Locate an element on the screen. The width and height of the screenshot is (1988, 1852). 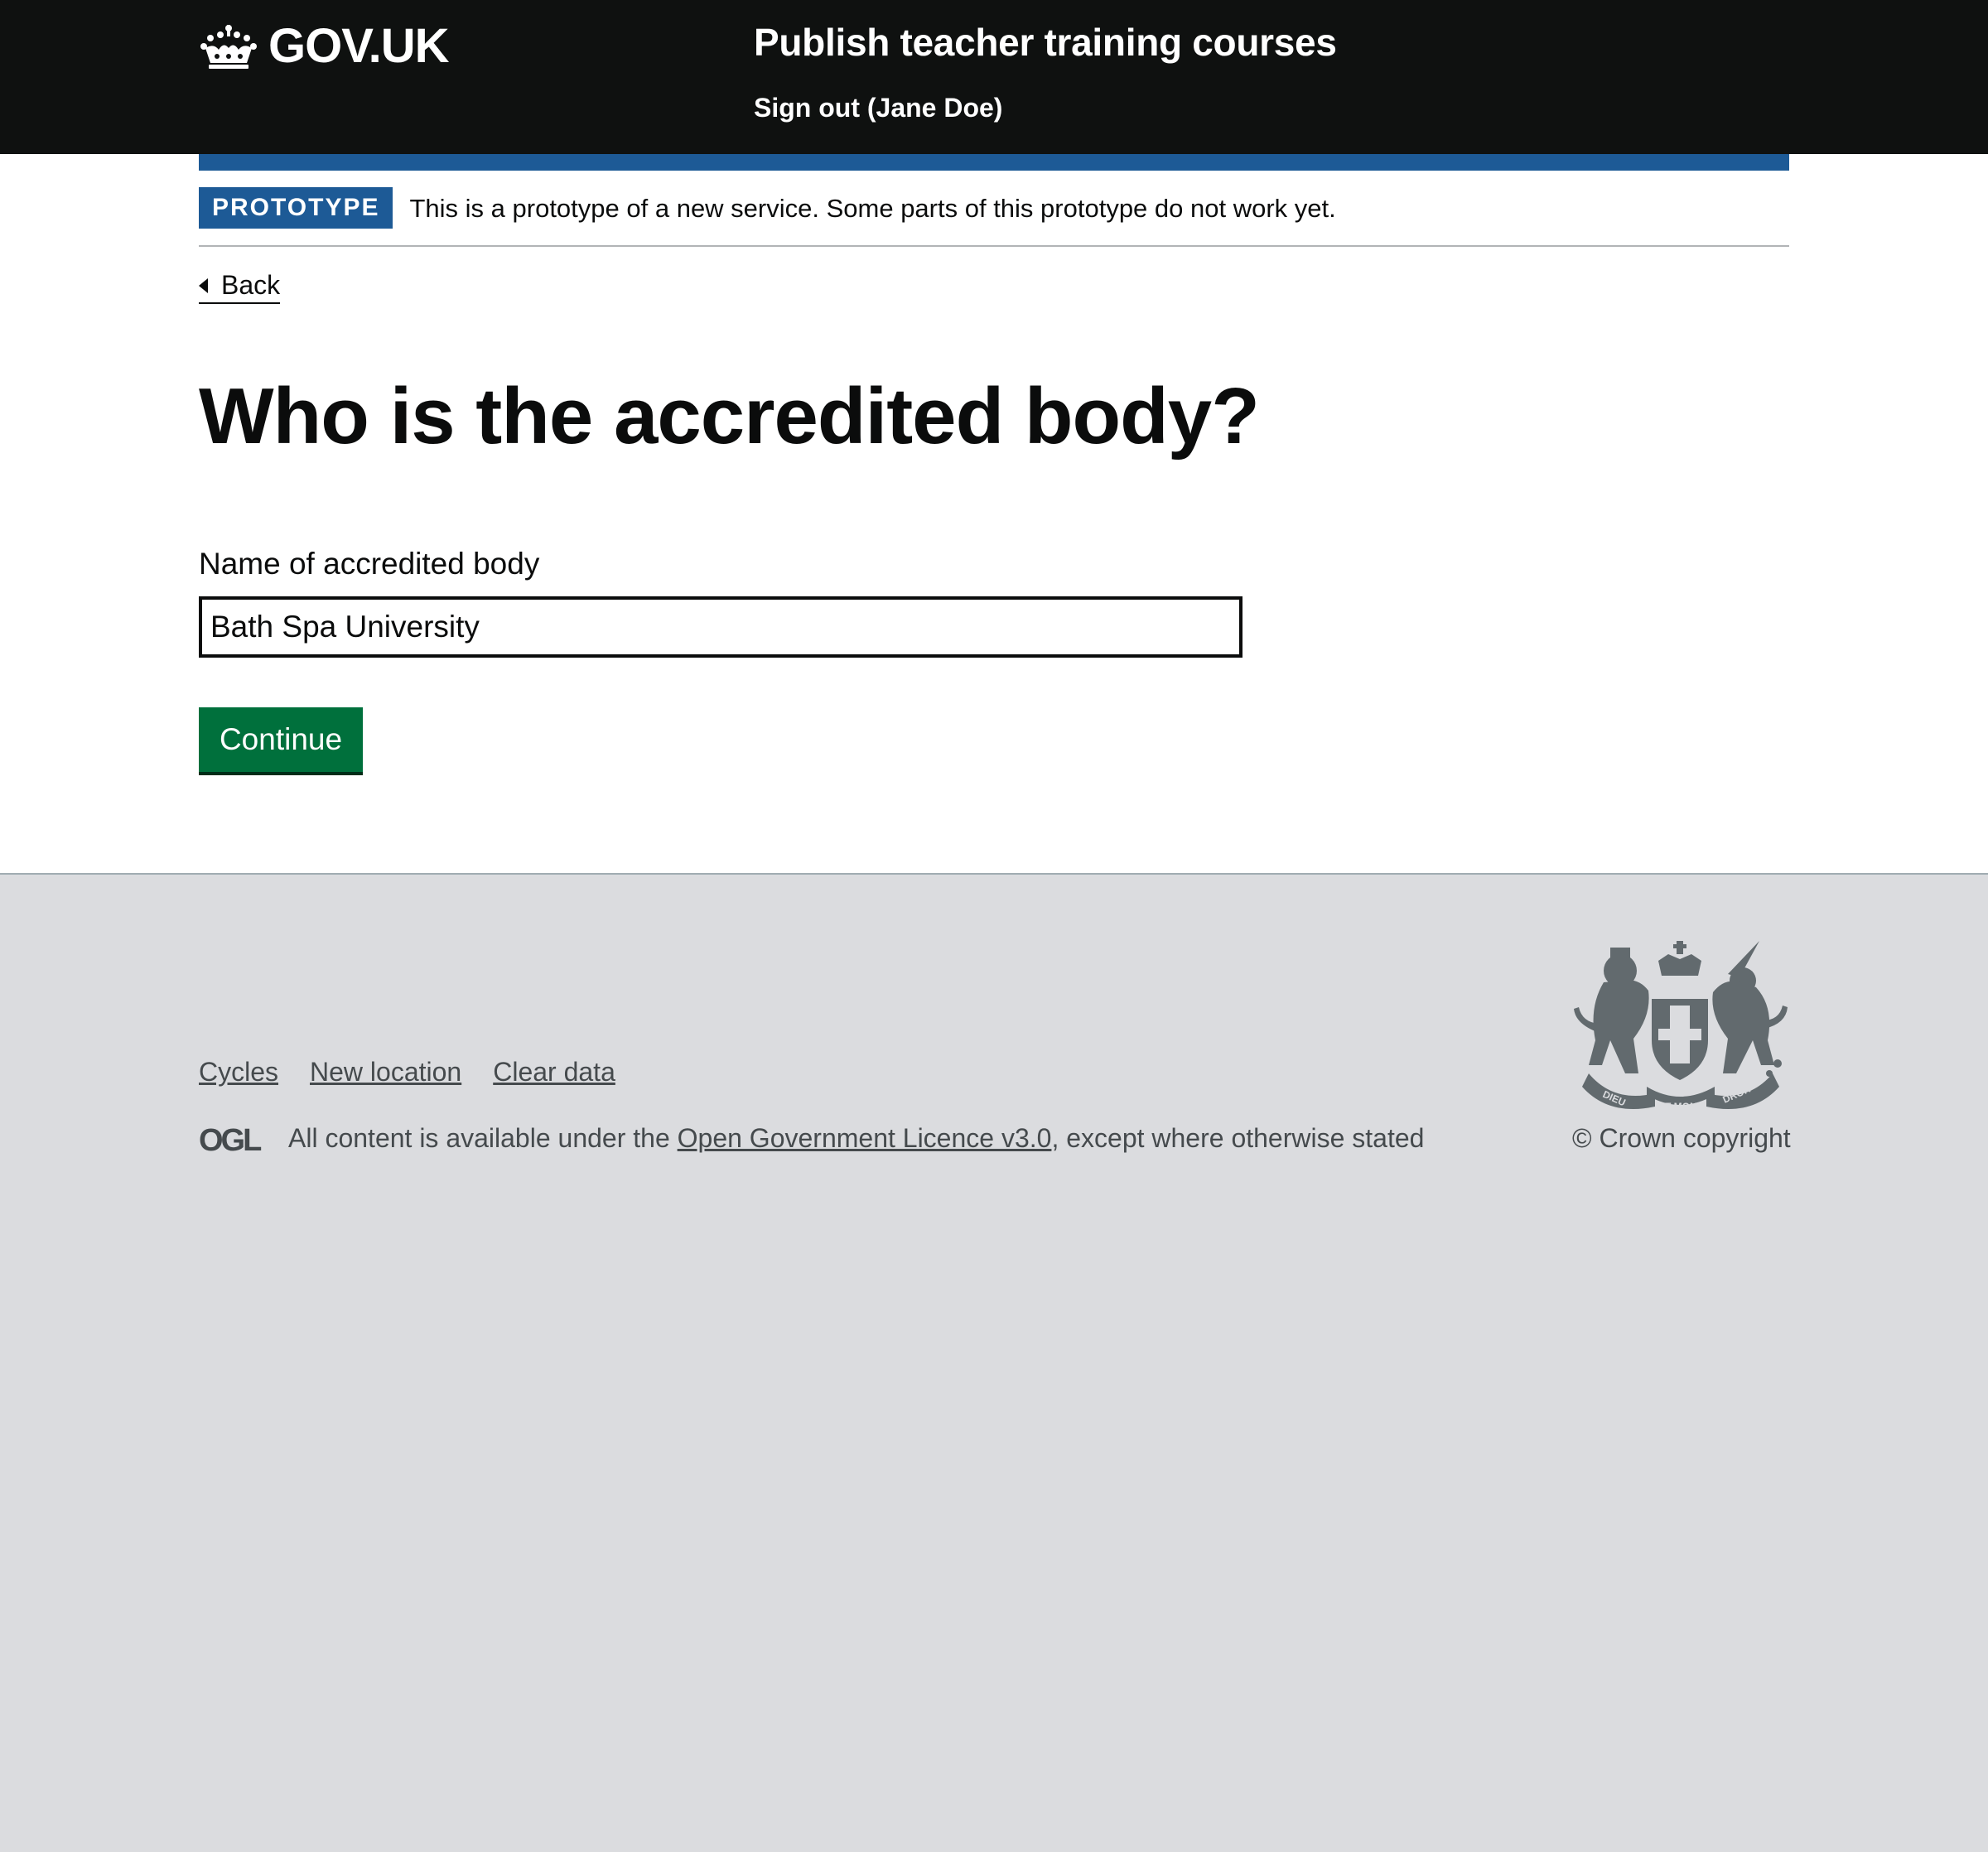
continue-button: Continue is located at coordinates (281, 739).